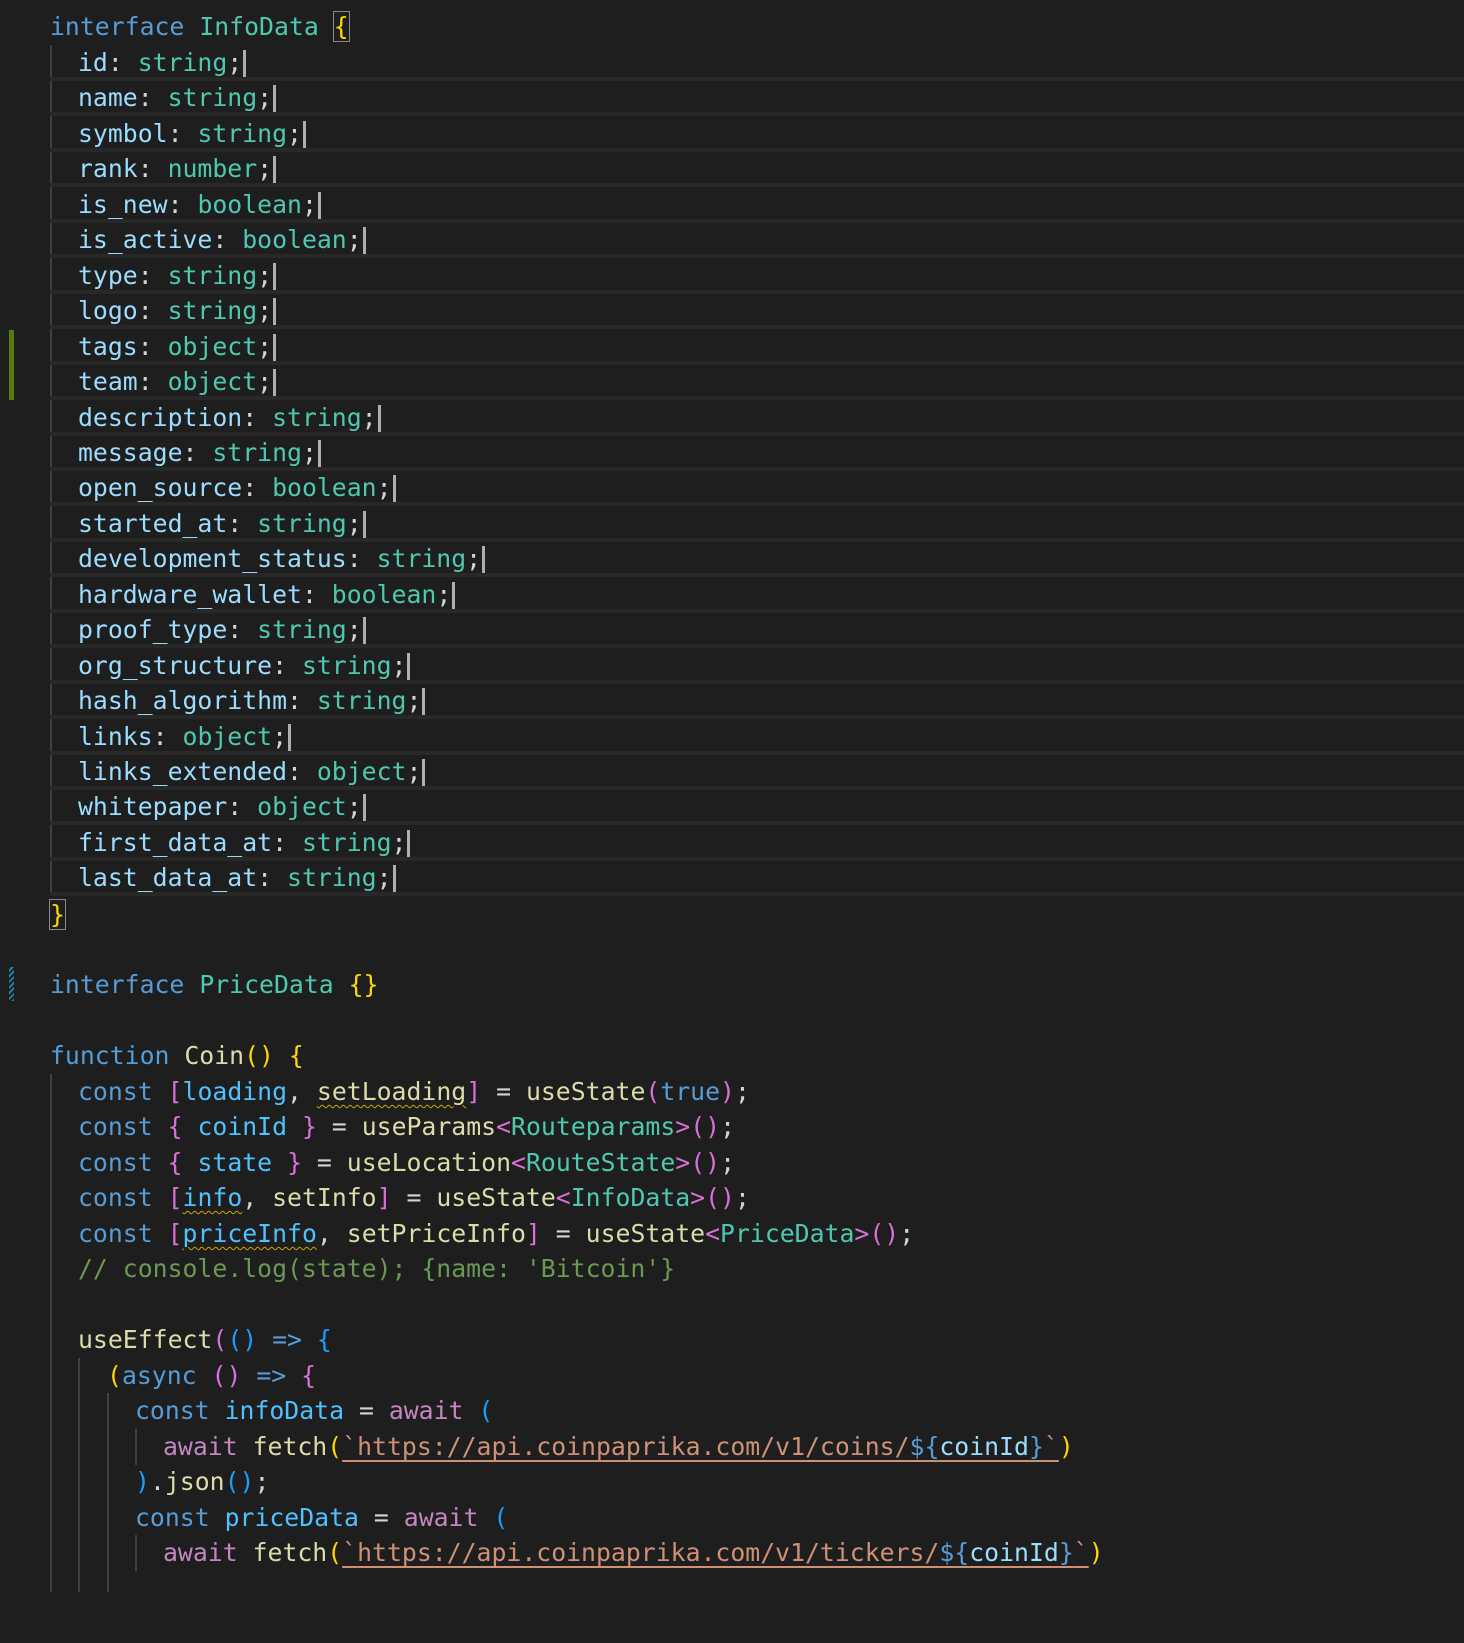  What do you see at coordinates (732, 27) in the screenshot?
I see `code-line: interface InfoData {` at bounding box center [732, 27].